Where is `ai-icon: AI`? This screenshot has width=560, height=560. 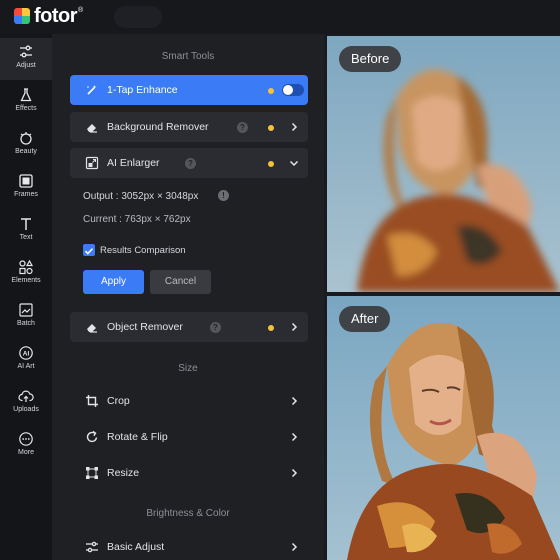
ai-icon: AI is located at coordinates (26, 353).